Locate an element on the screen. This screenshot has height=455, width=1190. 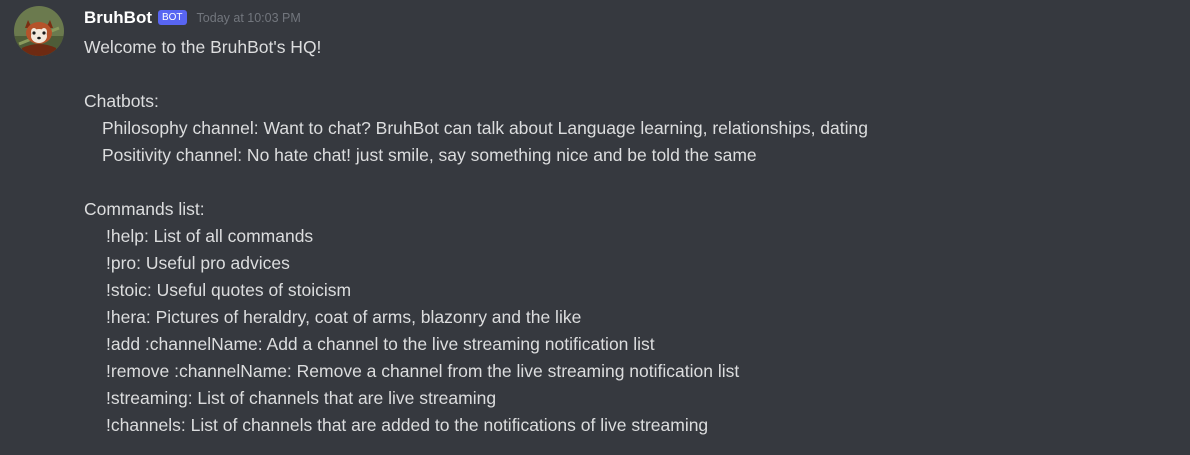
red-panda-icon is located at coordinates (39, 31).